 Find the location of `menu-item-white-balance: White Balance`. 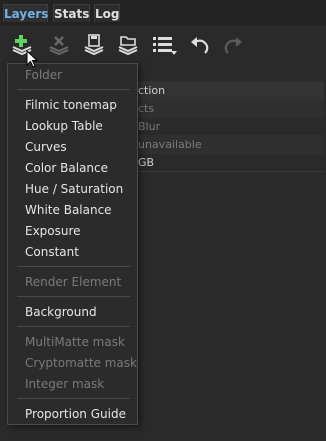

menu-item-white-balance: White Balance is located at coordinates (72, 210).